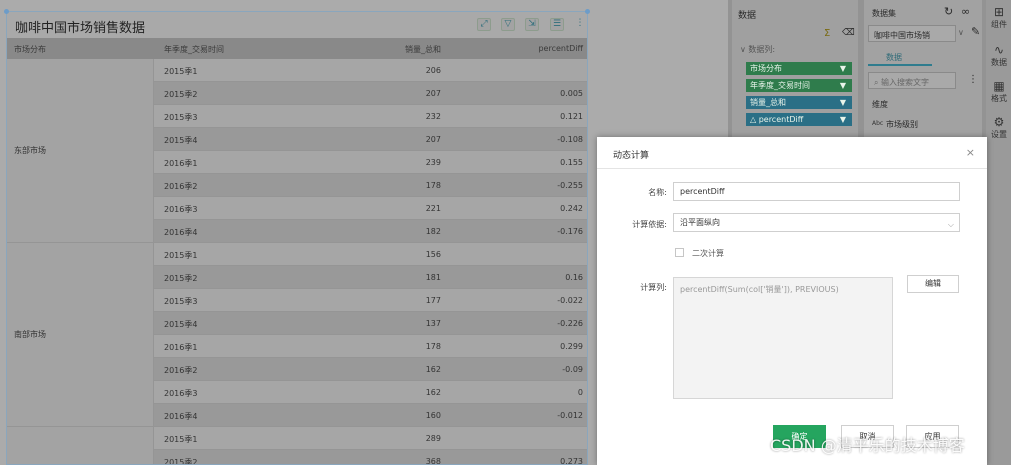  Describe the element at coordinates (433, 369) in the screenshot. I see `cell-sales: 162` at that location.